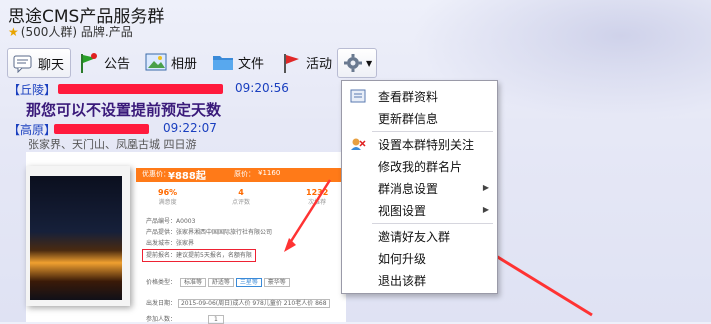 This screenshot has width=711, height=324. What do you see at coordinates (408, 188) in the screenshot?
I see `menu-item-message-settings: 群消息设置` at bounding box center [408, 188].